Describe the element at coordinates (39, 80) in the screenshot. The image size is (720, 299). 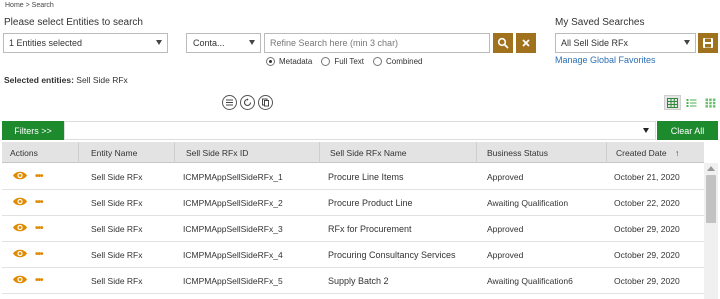
I see `selected-entities-label: Selected entities:` at that location.